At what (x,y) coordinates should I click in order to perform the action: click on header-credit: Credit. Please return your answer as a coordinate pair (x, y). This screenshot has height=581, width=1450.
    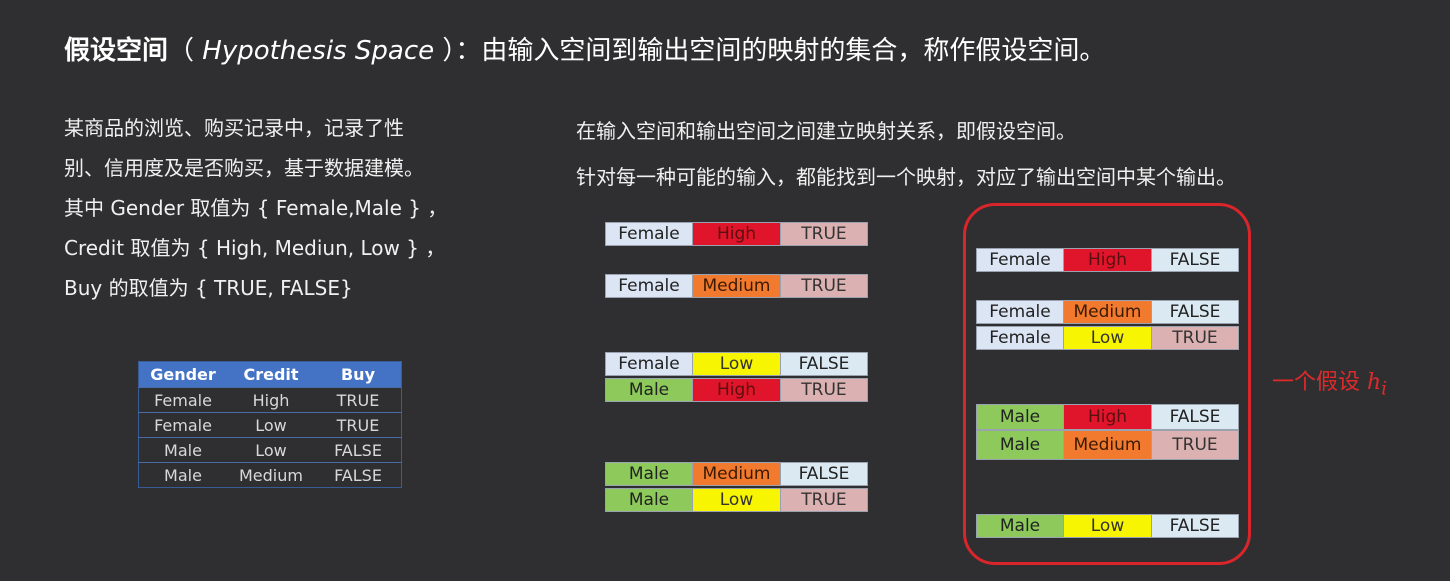
    Looking at the image, I should click on (271, 374).